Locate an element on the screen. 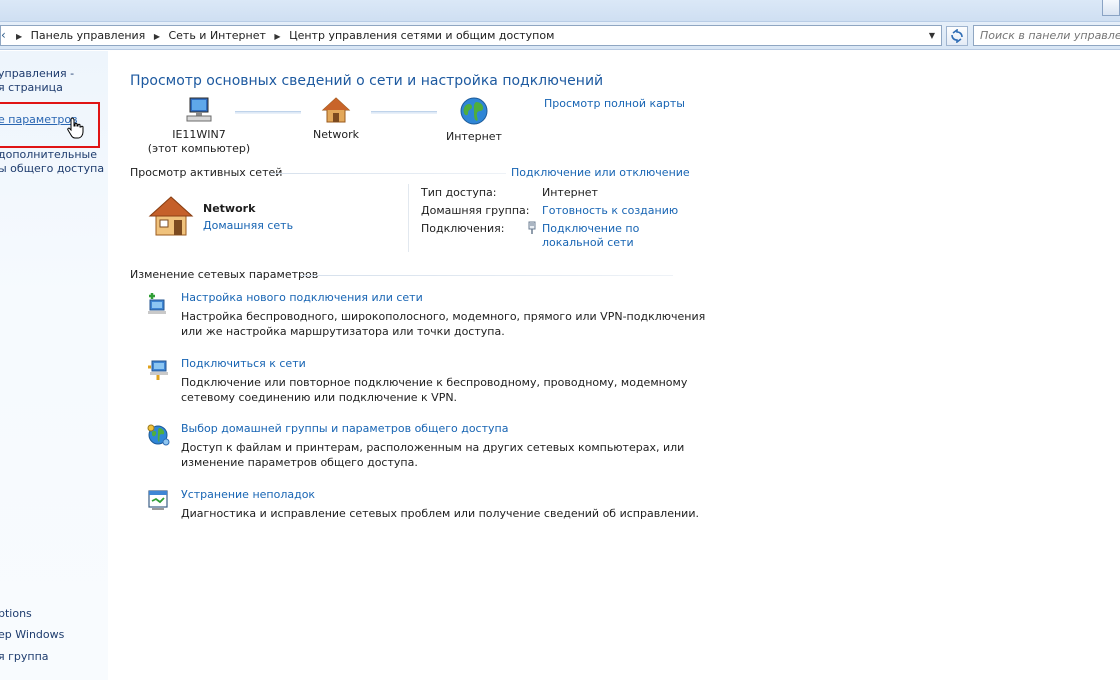 This screenshot has height=680, width=1120. map-node-network: Network is located at coordinates (336, 119).